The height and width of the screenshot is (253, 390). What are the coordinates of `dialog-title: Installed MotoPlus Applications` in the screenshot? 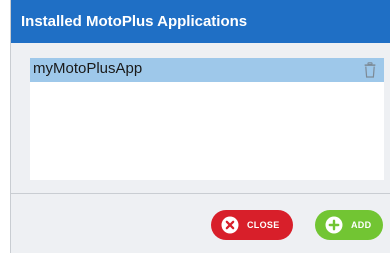 It's located at (134, 21).